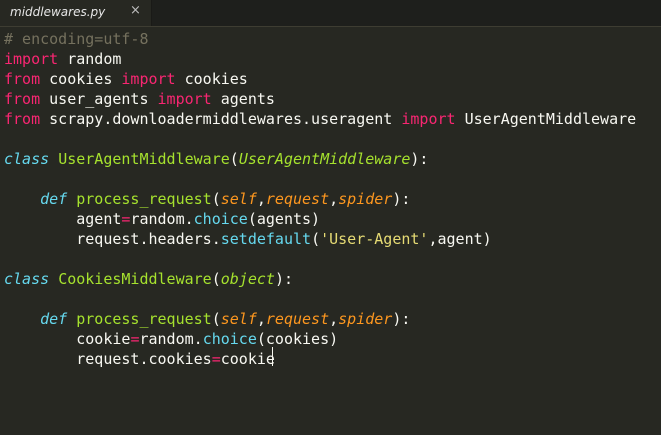 Image resolution: width=661 pixels, height=435 pixels. Describe the element at coordinates (221, 119) in the screenshot. I see `code-token: scrapy.downloadermiddlewares.useragent` at that location.